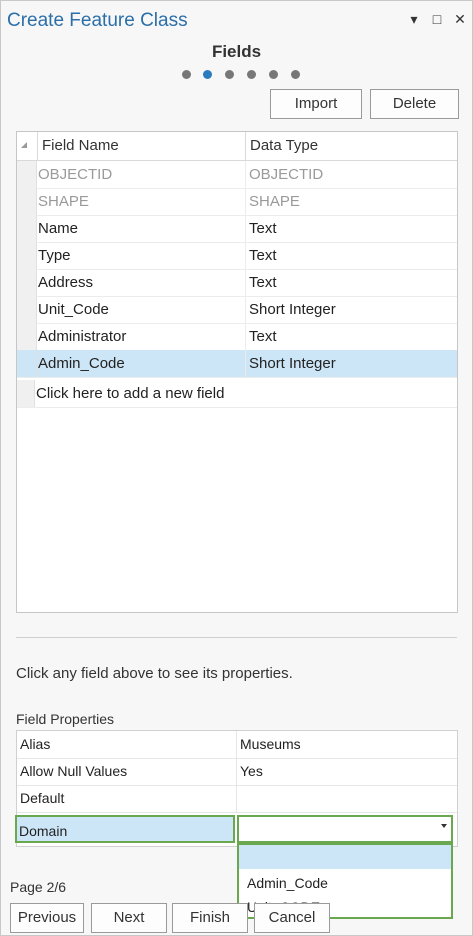 This screenshot has height=936, width=473. What do you see at coordinates (141, 309) in the screenshot?
I see `field-name-cell: Unit_Code` at bounding box center [141, 309].